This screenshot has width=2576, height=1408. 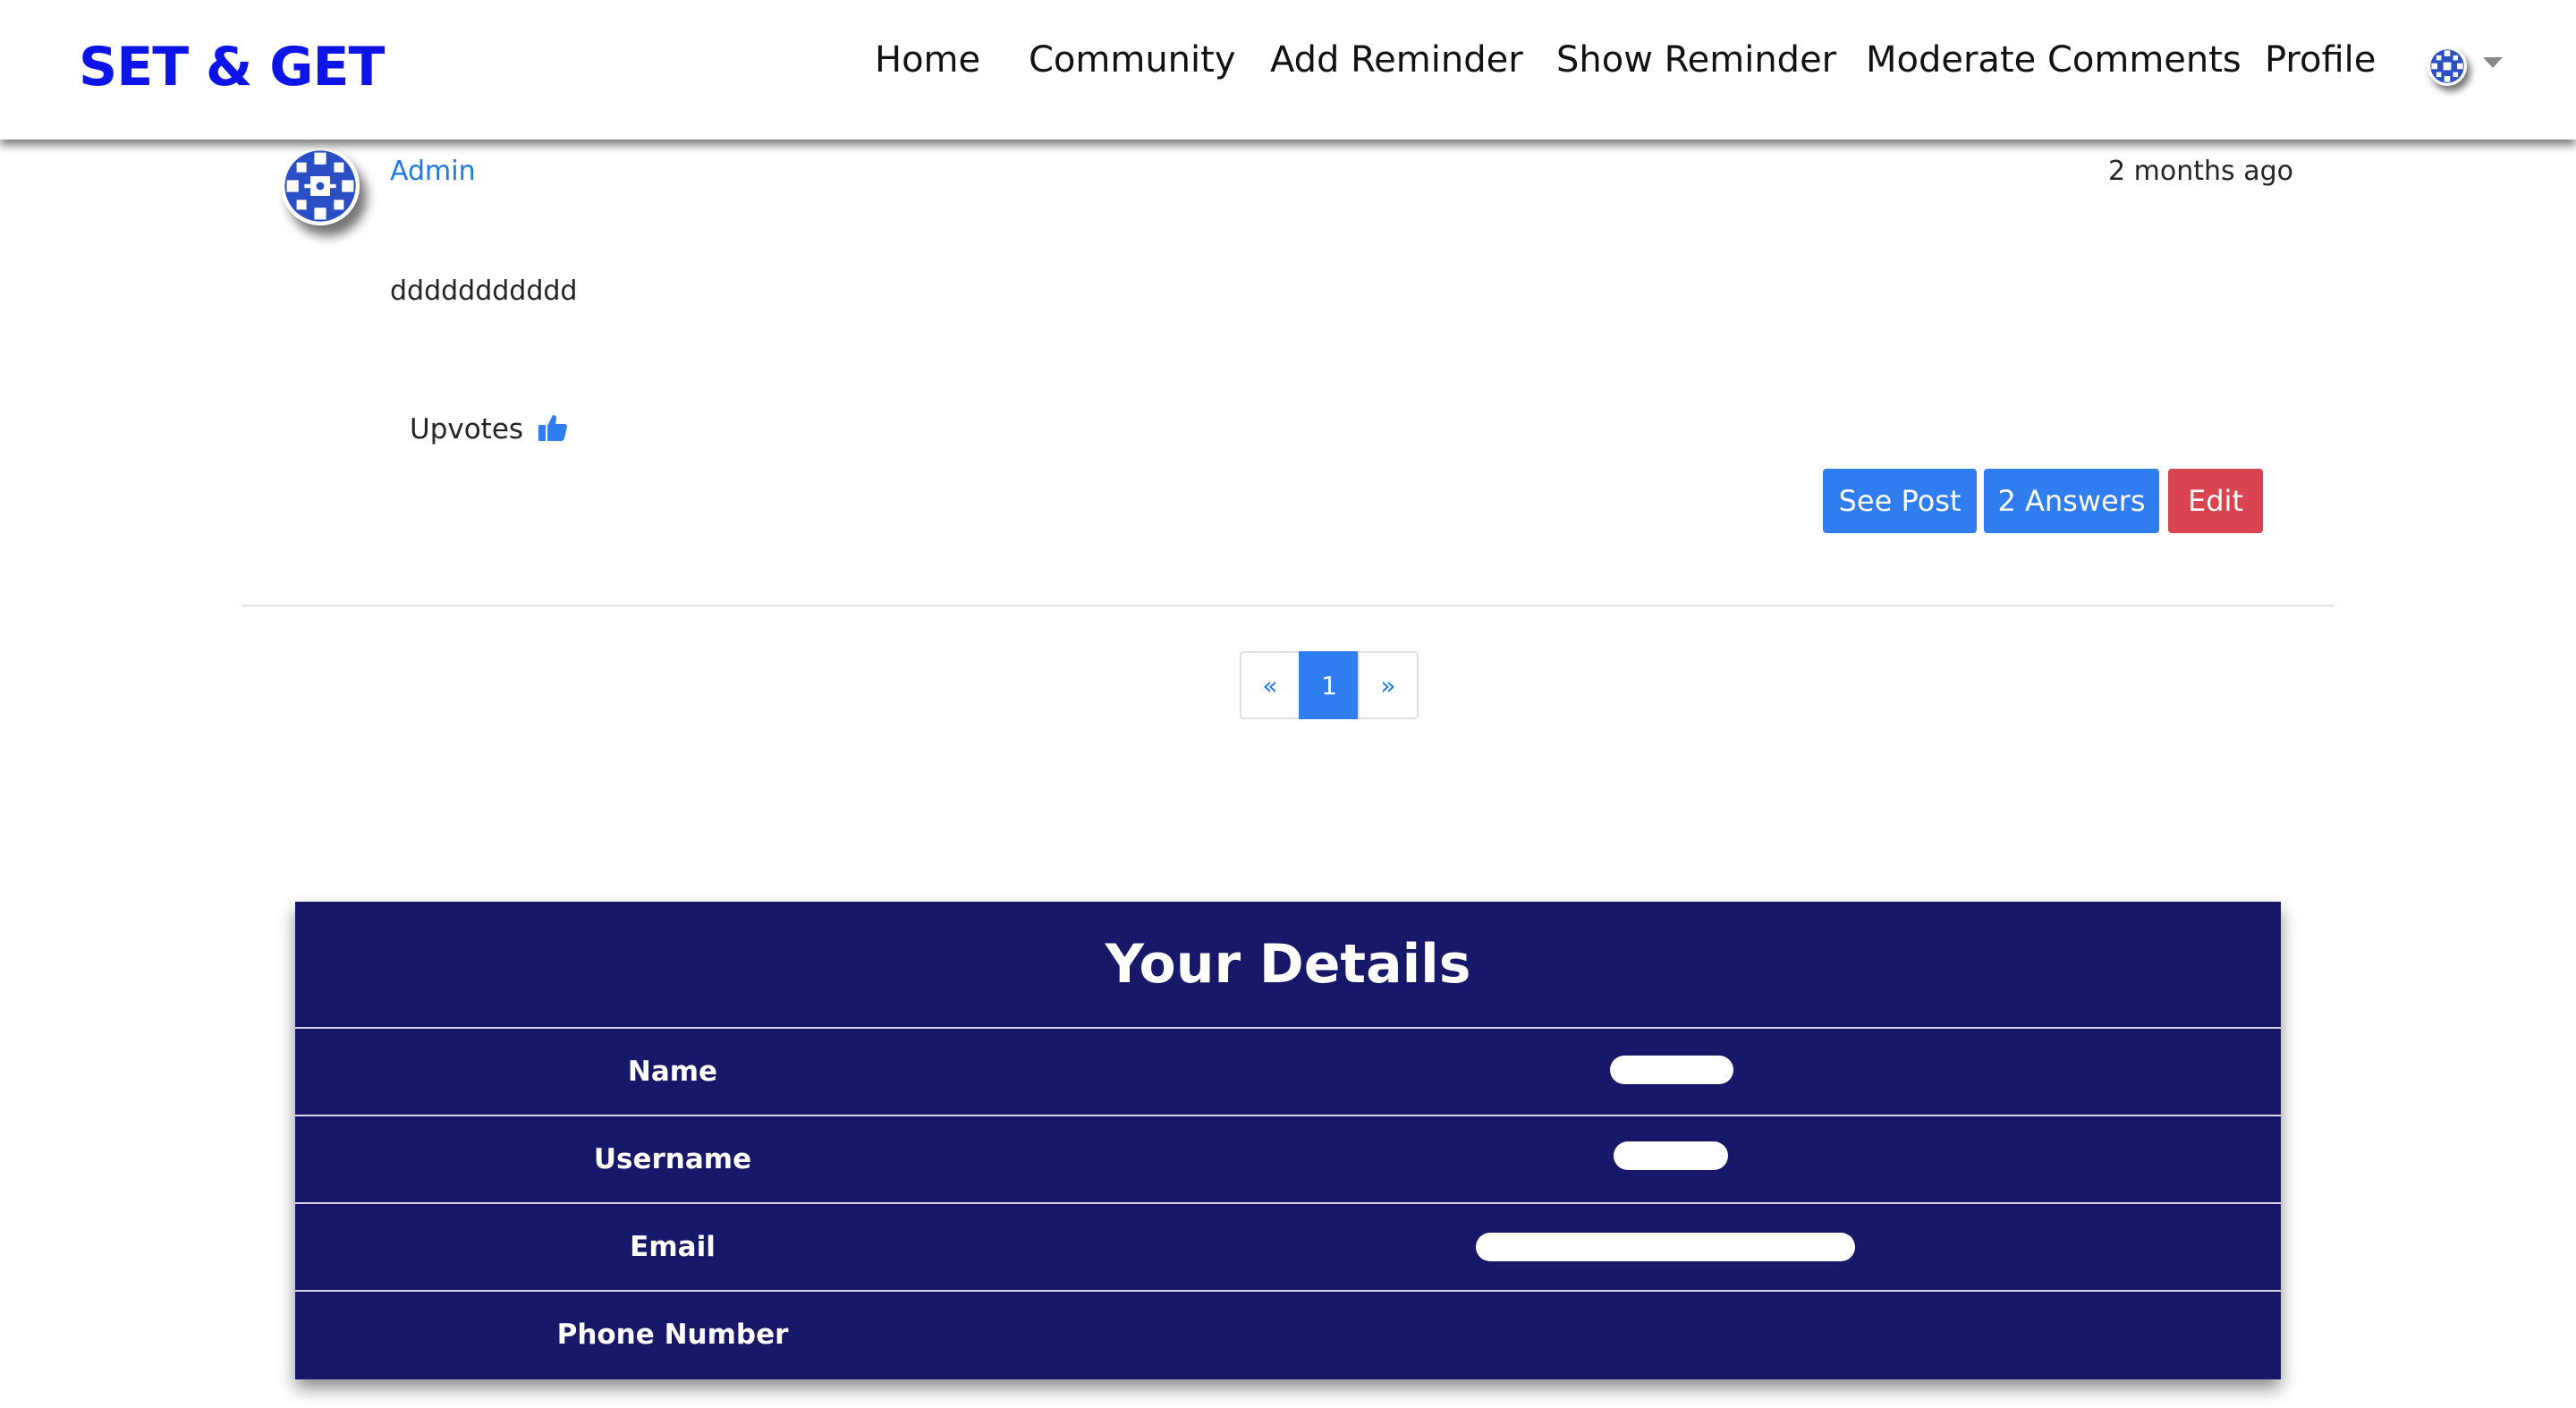 What do you see at coordinates (1396, 60) in the screenshot?
I see `nav-add-reminder: Add Reminder` at bounding box center [1396, 60].